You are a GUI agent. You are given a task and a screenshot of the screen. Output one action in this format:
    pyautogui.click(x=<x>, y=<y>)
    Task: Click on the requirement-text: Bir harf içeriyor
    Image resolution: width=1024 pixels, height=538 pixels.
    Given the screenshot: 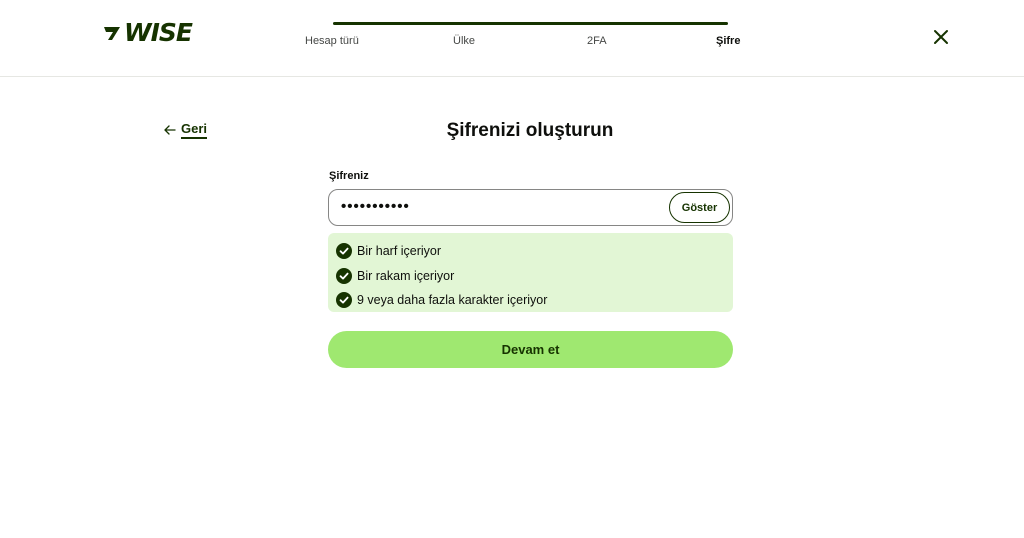 What is the action you would take?
    pyautogui.click(x=399, y=251)
    